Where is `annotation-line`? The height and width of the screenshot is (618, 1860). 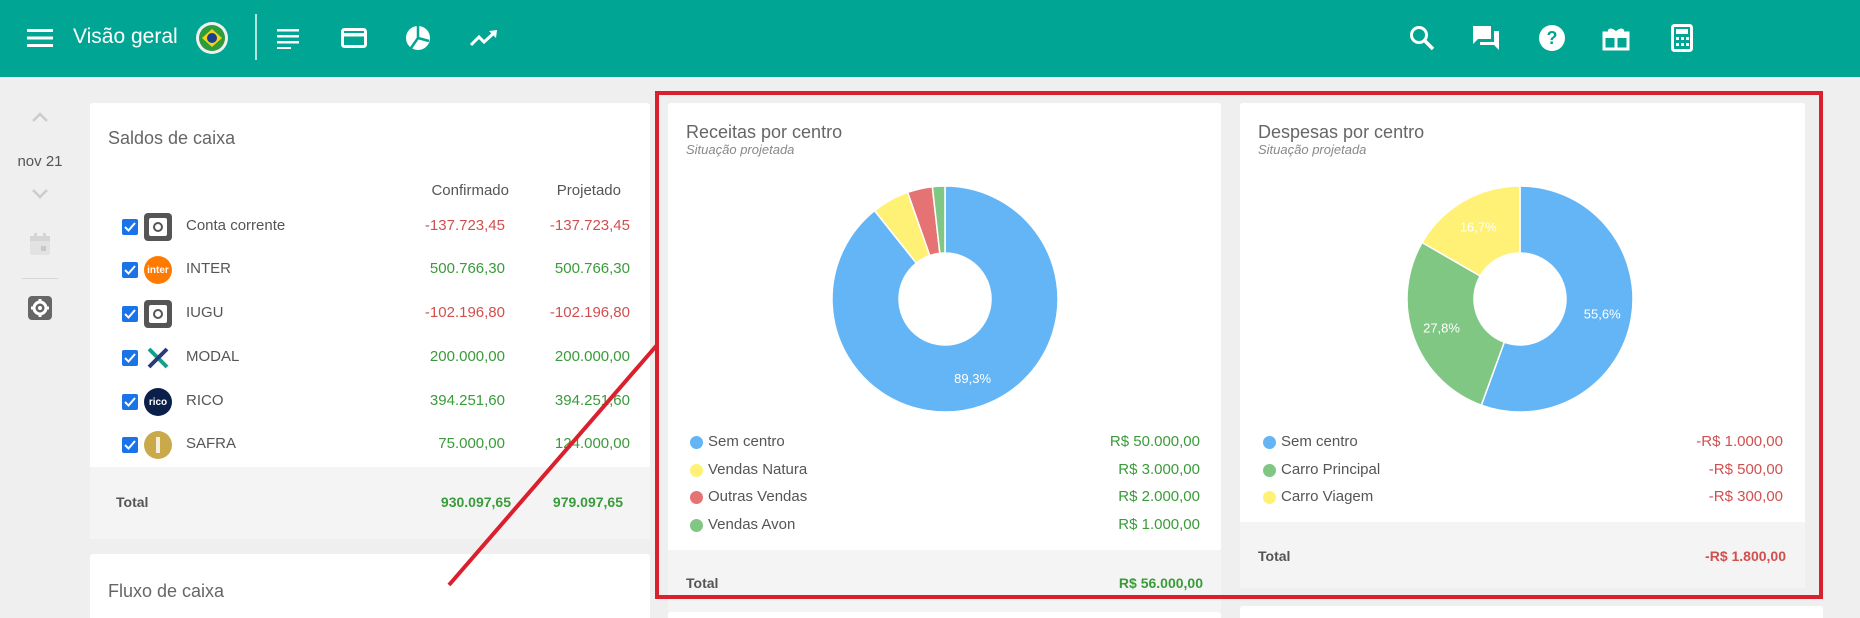
annotation-line is located at coordinates (553, 465).